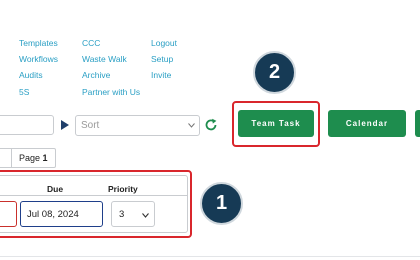 This screenshot has width=420, height=260. I want to click on page-indicator: Page 1, so click(33, 158).